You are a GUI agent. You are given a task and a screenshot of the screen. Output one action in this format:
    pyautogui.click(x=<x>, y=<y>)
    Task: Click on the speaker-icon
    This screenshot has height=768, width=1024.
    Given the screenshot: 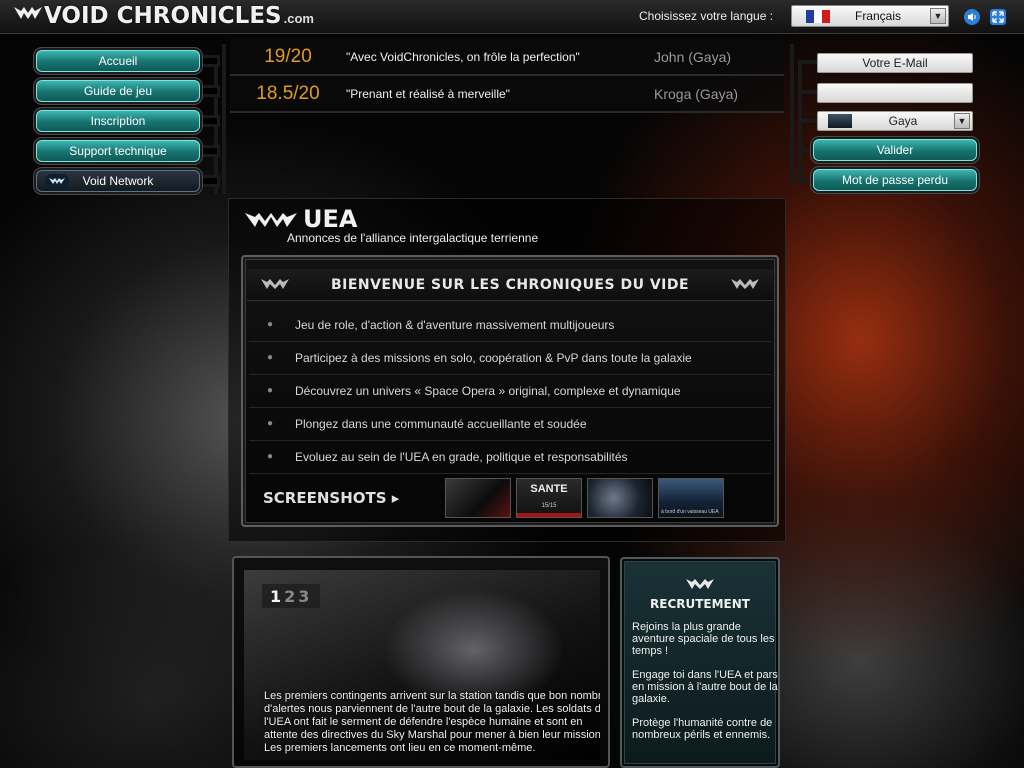 What is the action you would take?
    pyautogui.click(x=972, y=17)
    